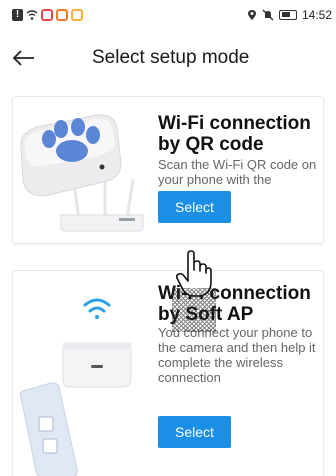 The width and height of the screenshot is (336, 476). I want to click on camera-router-illustration, so click(82, 173).